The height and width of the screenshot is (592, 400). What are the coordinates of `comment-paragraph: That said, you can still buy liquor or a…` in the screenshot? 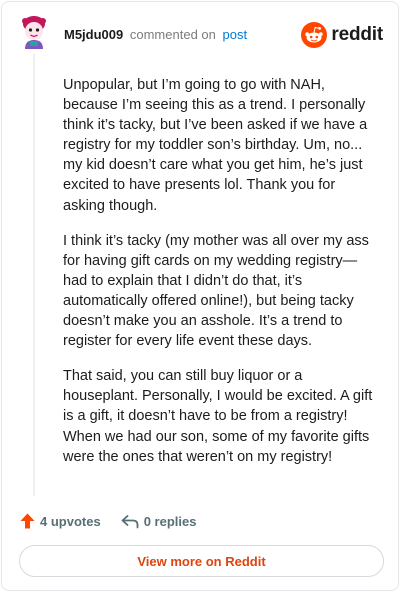 It's located at (218, 416).